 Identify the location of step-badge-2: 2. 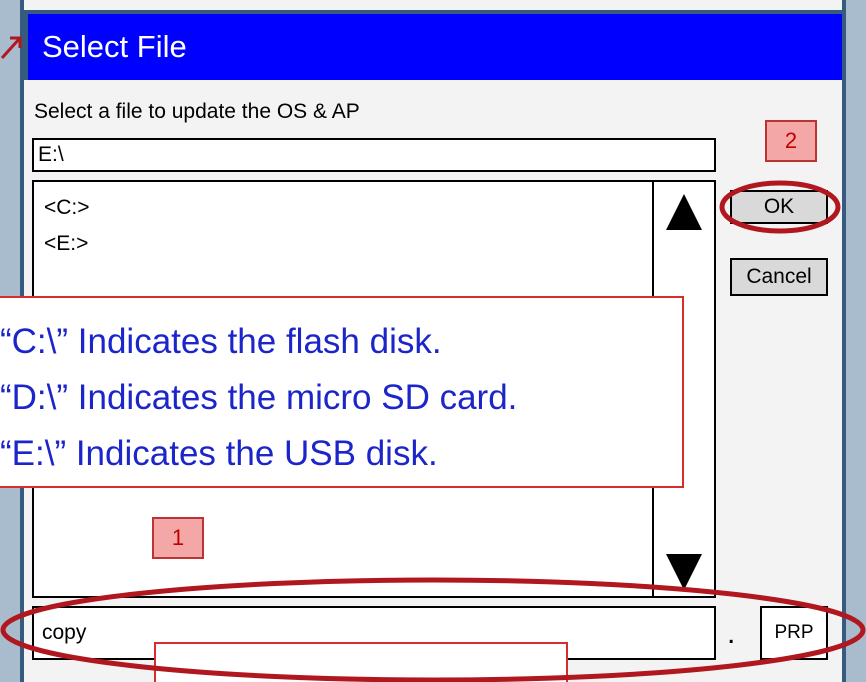
(791, 141).